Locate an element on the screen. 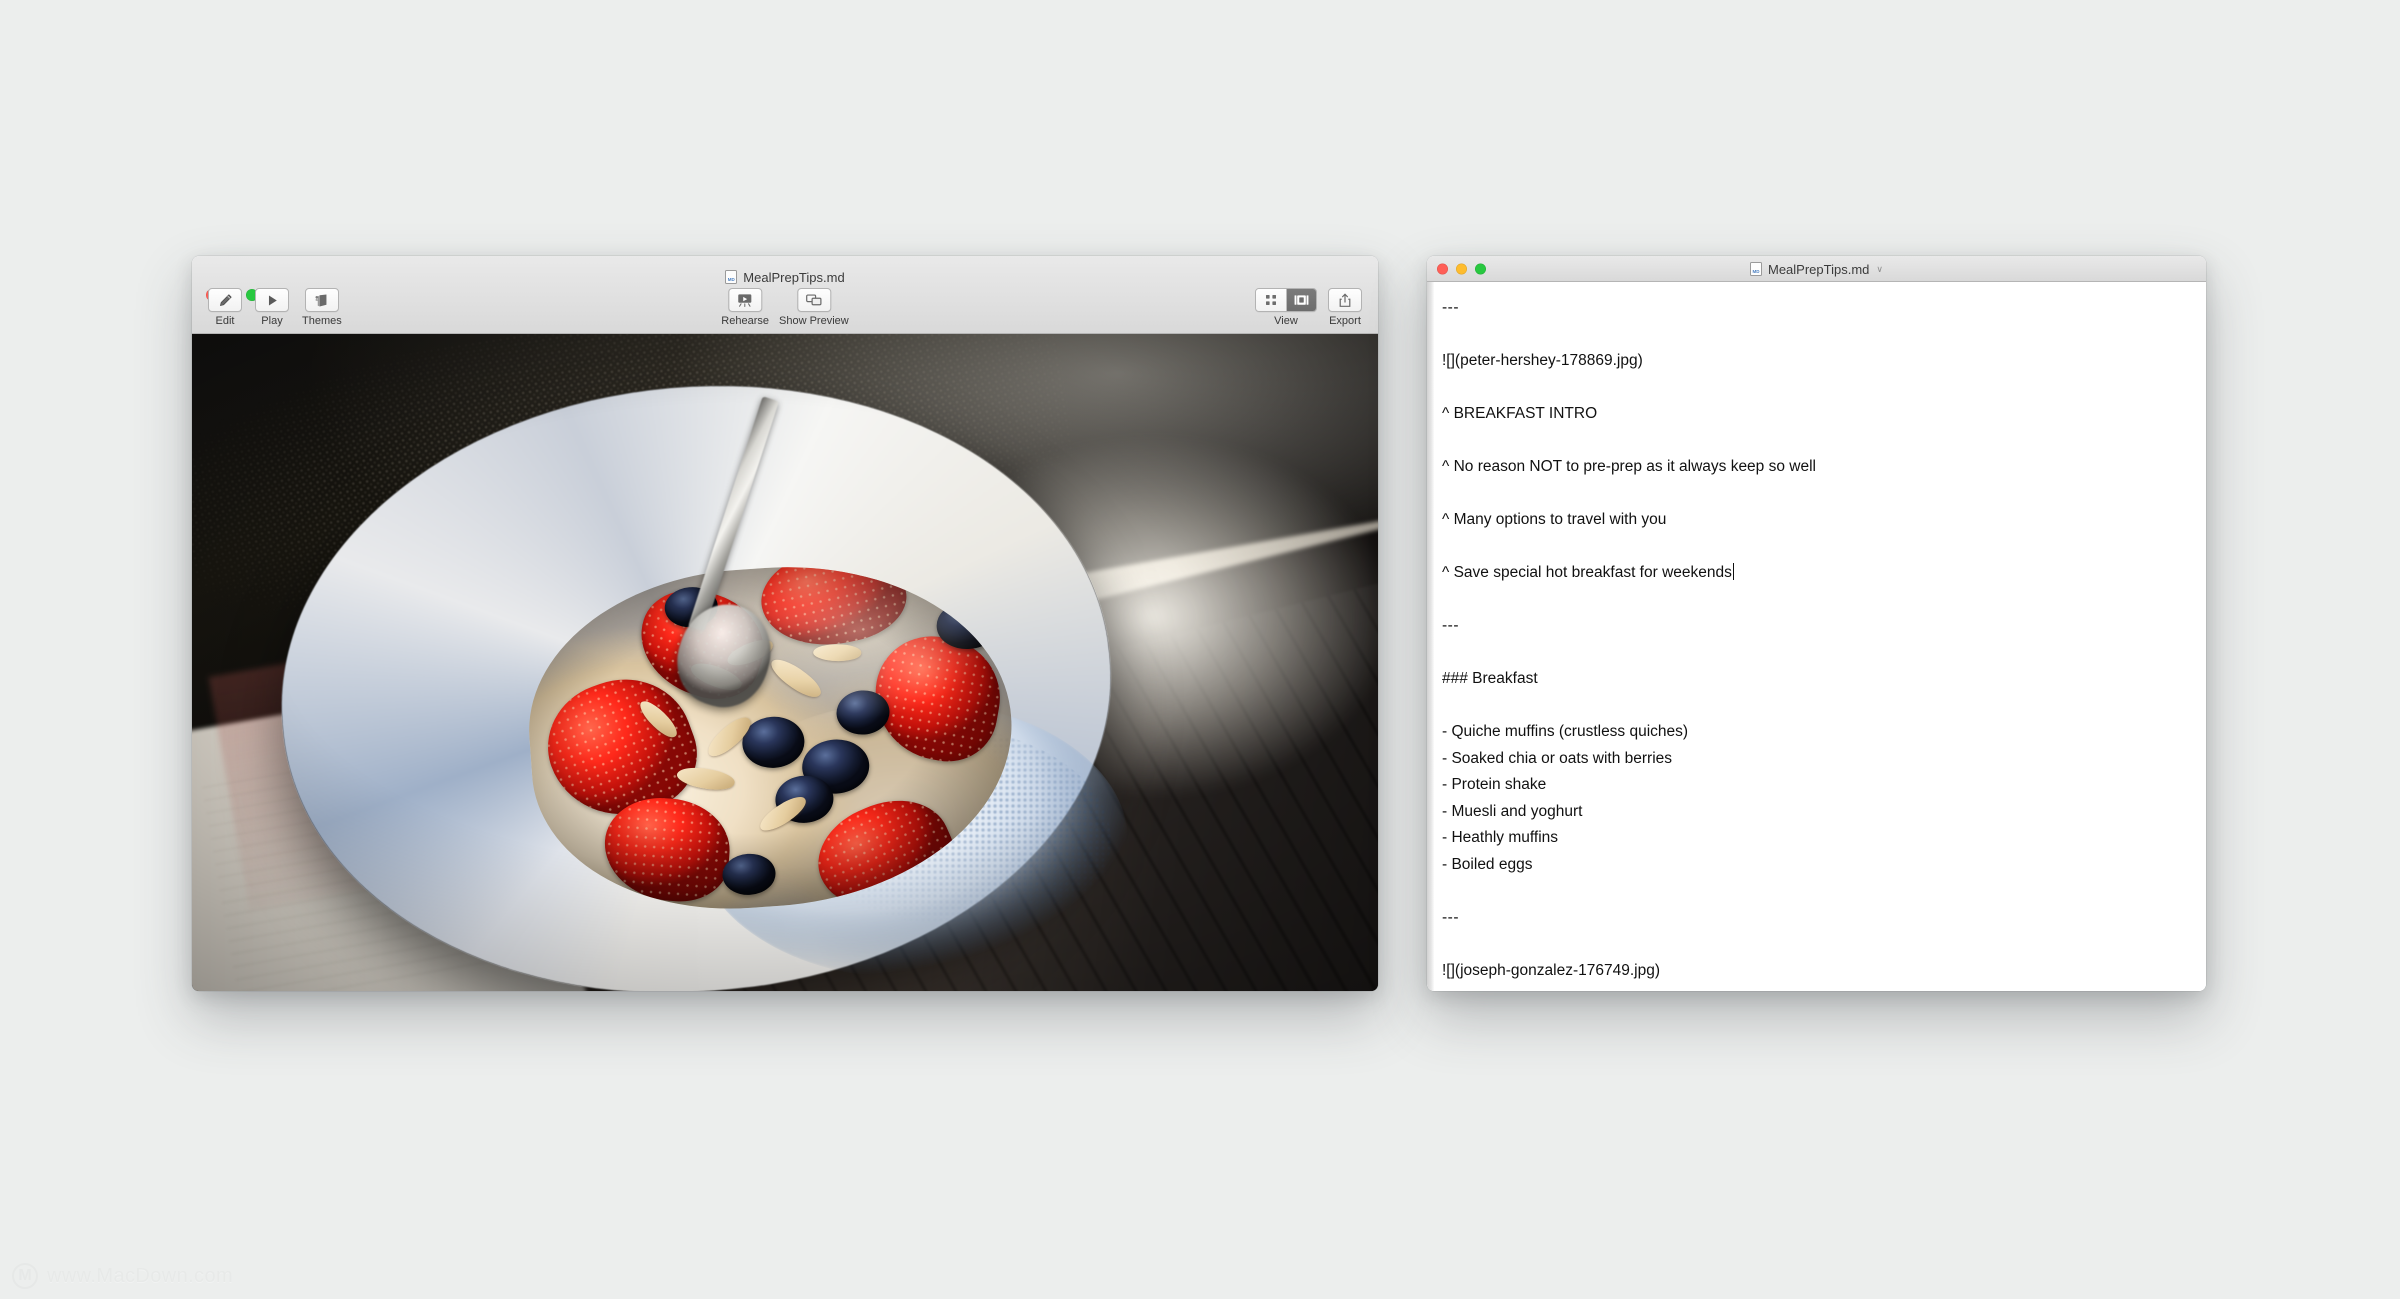  export-button: Export is located at coordinates (1345, 307).